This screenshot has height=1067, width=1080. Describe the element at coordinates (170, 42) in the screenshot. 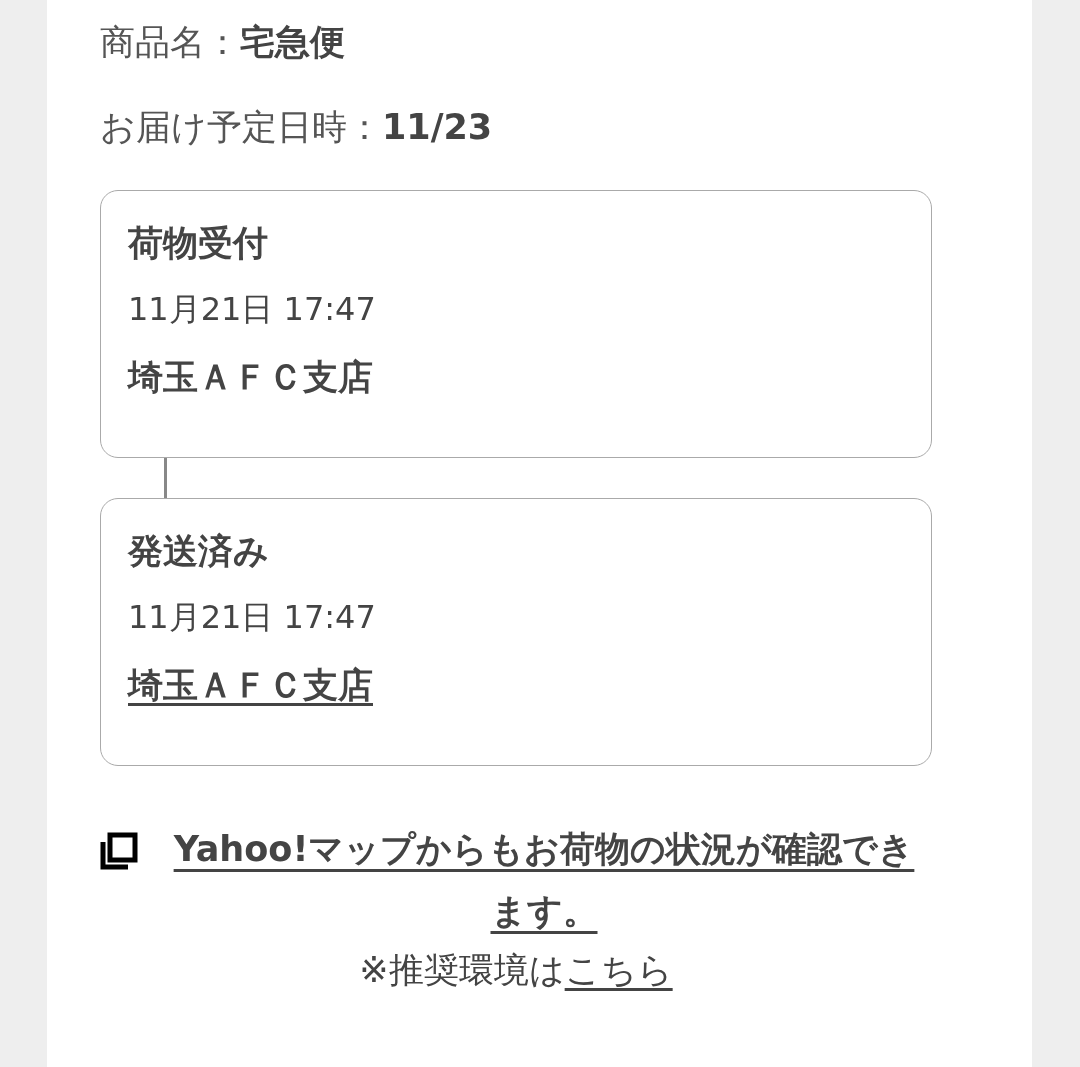

I see `detail-label: 商品名：` at that location.